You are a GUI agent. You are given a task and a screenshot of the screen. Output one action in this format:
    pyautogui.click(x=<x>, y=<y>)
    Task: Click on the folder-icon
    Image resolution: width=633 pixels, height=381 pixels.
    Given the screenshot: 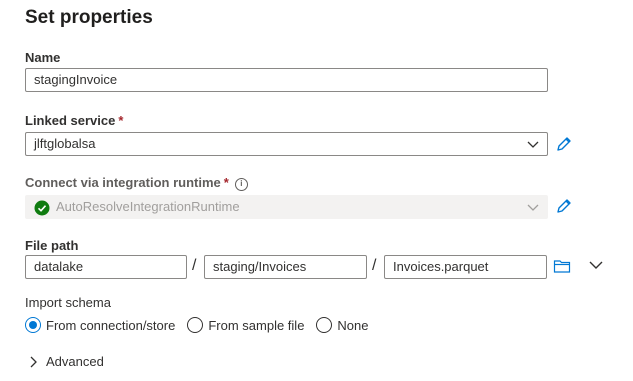 What is the action you would take?
    pyautogui.click(x=562, y=266)
    